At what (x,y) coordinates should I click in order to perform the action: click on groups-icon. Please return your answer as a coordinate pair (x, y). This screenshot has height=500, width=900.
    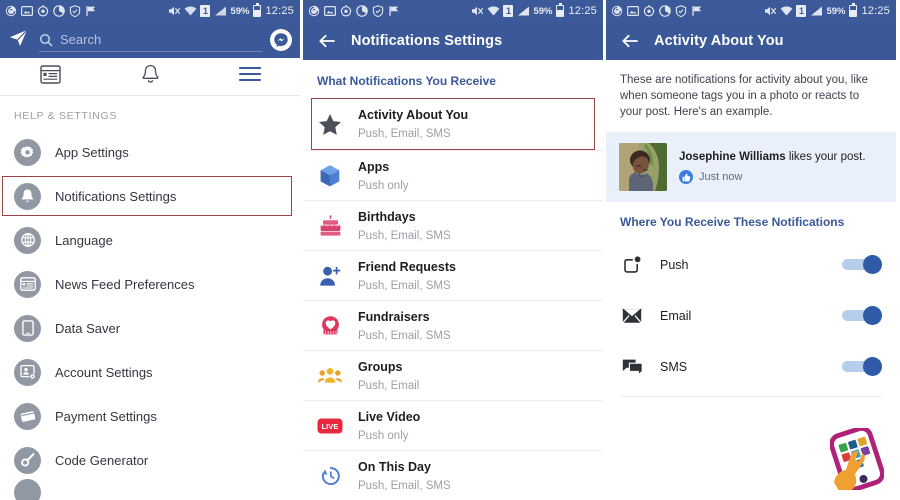
    Looking at the image, I should click on (330, 375).